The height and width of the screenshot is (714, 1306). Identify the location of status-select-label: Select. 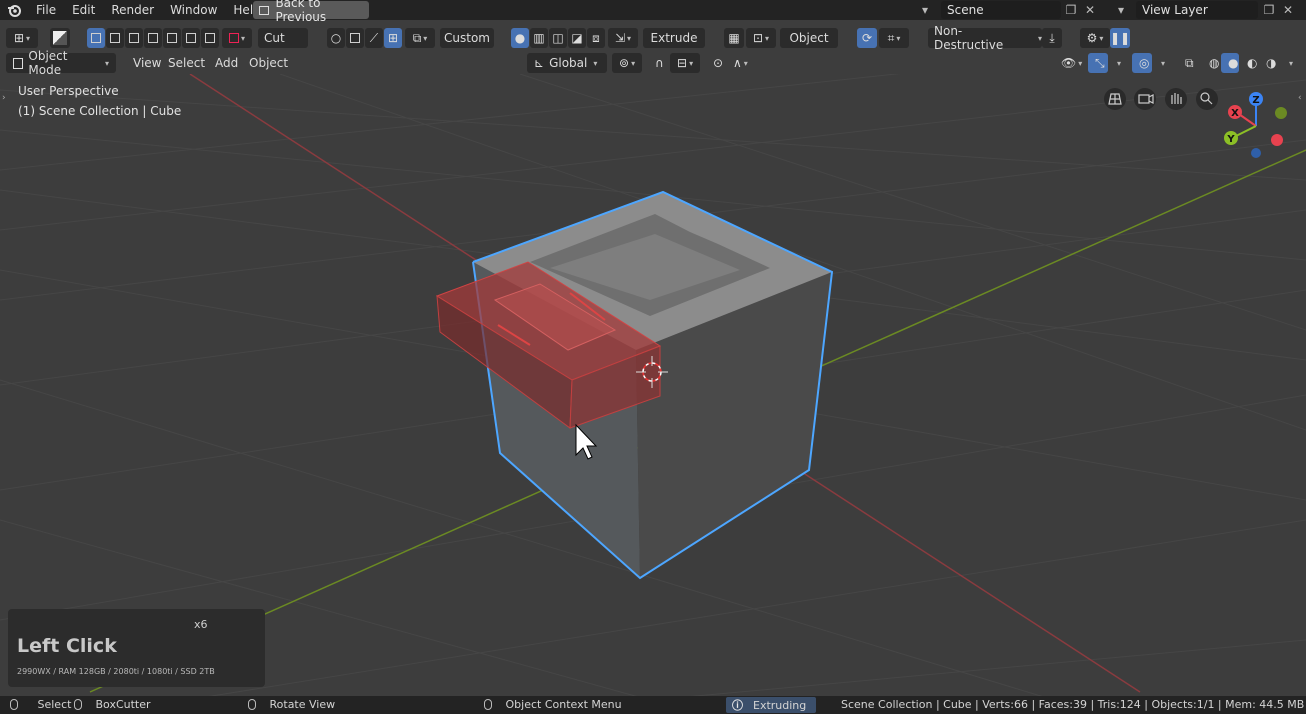
(54, 704).